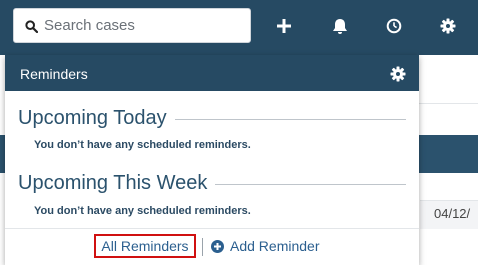 Image resolution: width=478 pixels, height=265 pixels. I want to click on bell-icon, so click(340, 26).